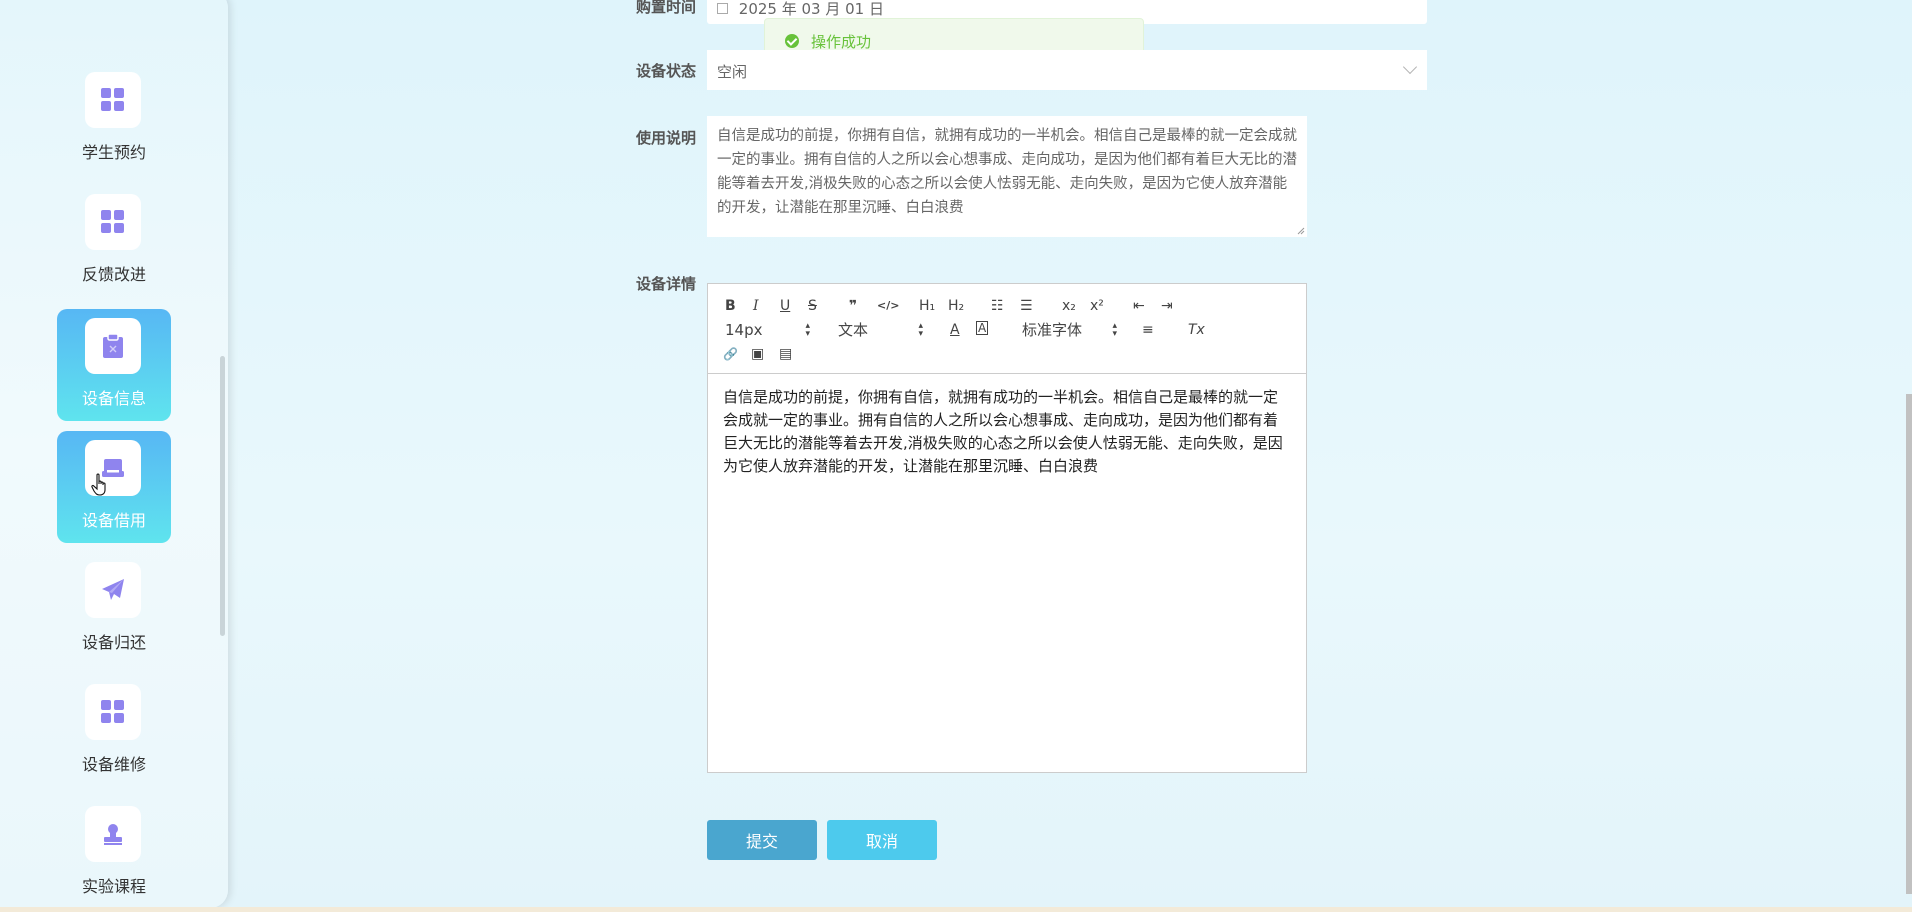 The width and height of the screenshot is (1912, 912). What do you see at coordinates (113, 642) in the screenshot?
I see `sidebar-item-label: 设备归还` at bounding box center [113, 642].